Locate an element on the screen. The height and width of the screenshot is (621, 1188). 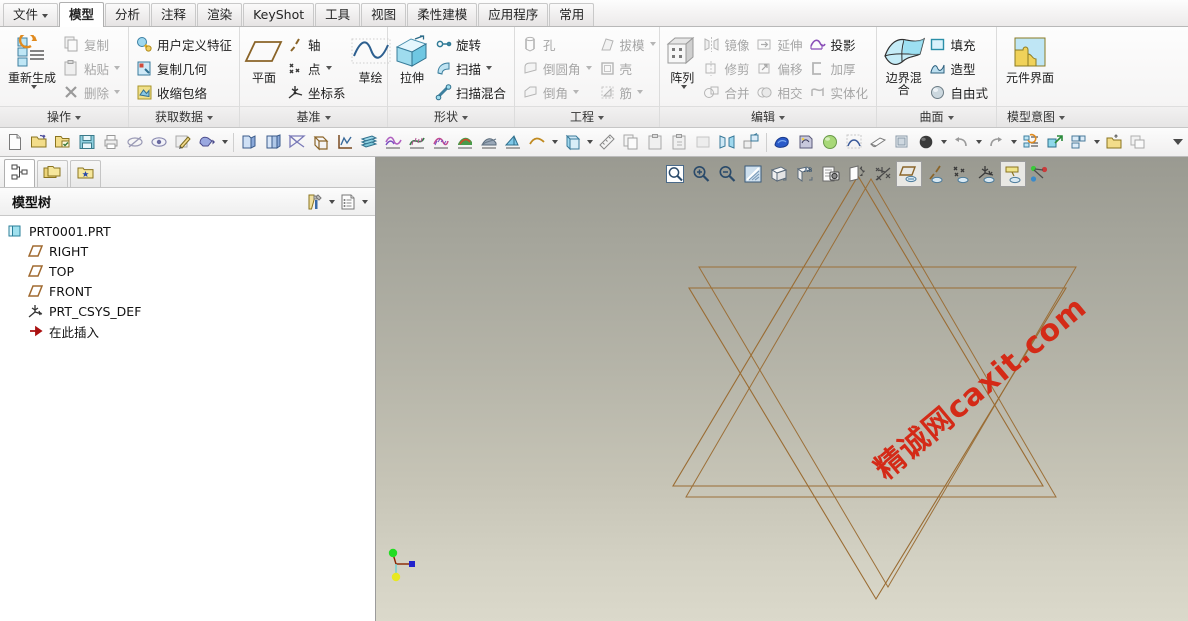
reorder-icon is located at coordinates (751, 142).